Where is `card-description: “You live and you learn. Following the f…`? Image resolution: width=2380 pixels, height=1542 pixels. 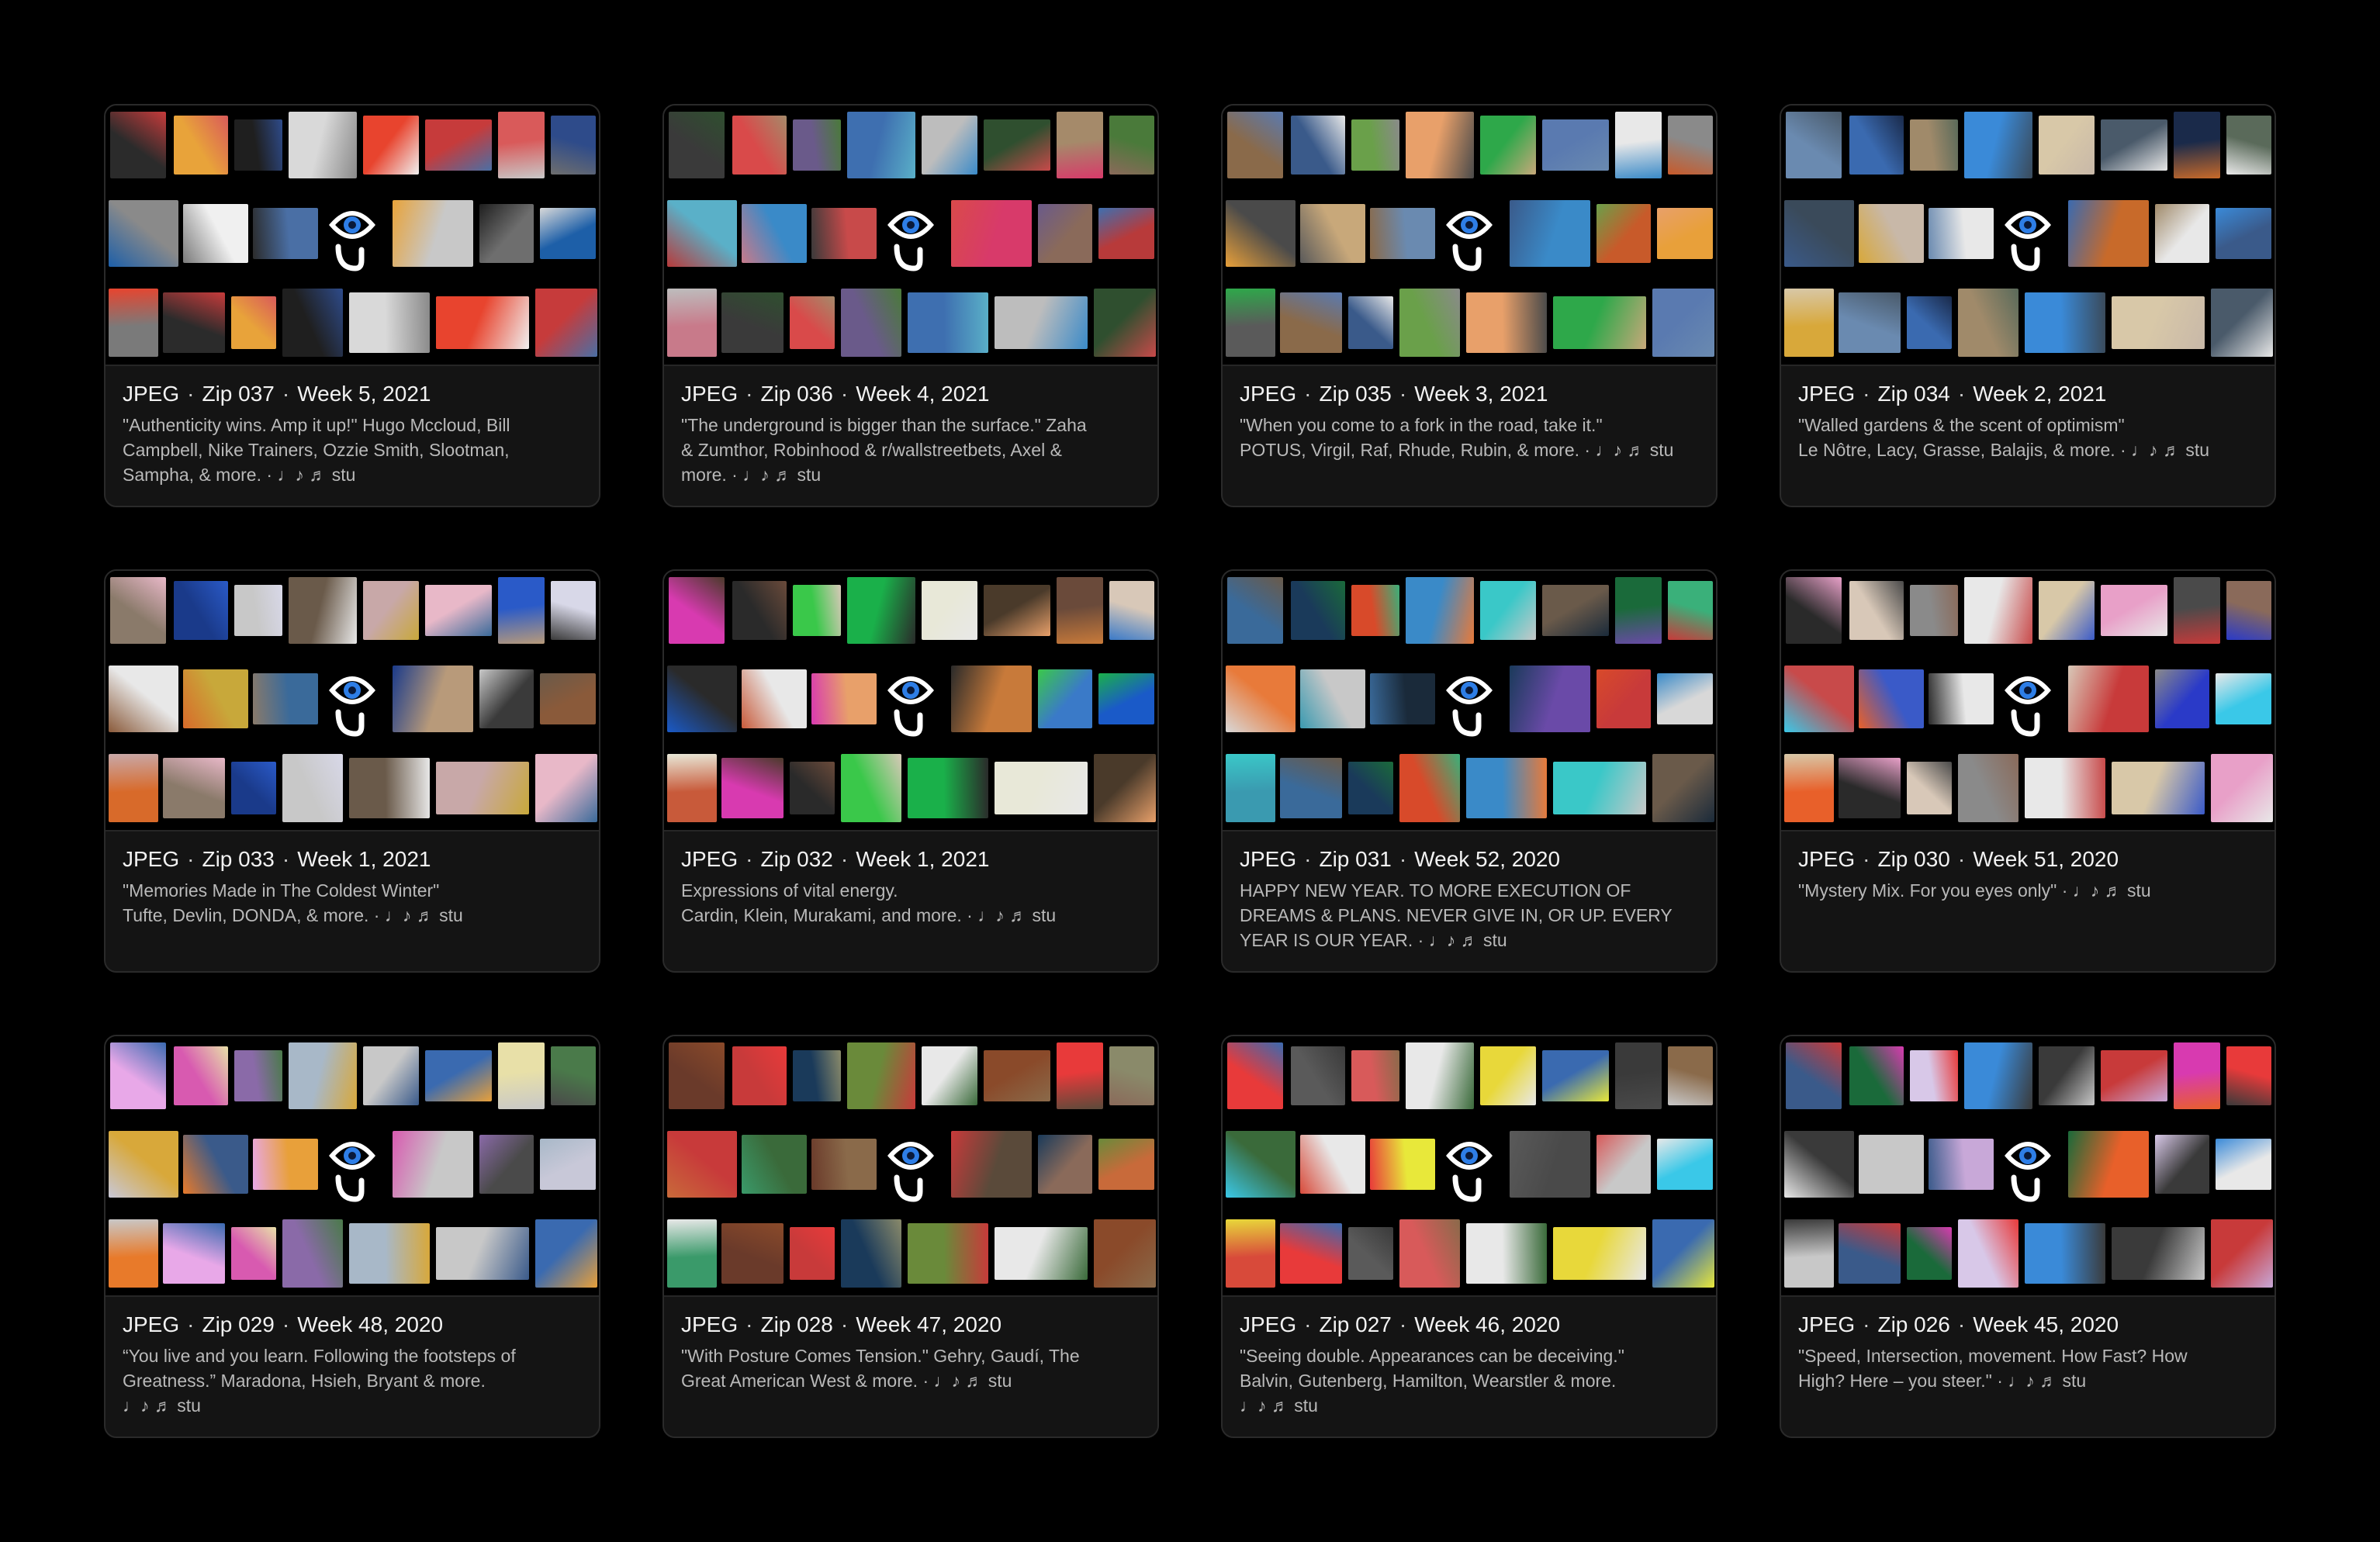
card-description: “You live and you learn. Following the f… is located at coordinates (353, 1381).